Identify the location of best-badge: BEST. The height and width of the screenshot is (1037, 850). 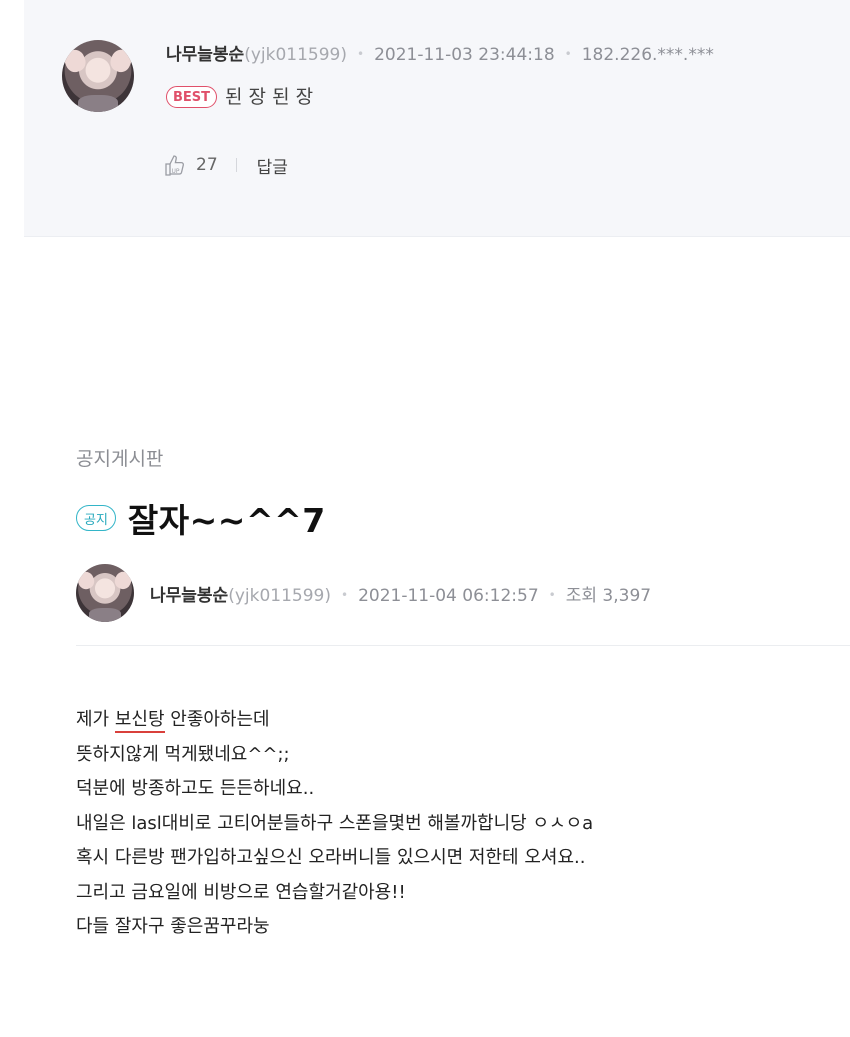
(192, 97).